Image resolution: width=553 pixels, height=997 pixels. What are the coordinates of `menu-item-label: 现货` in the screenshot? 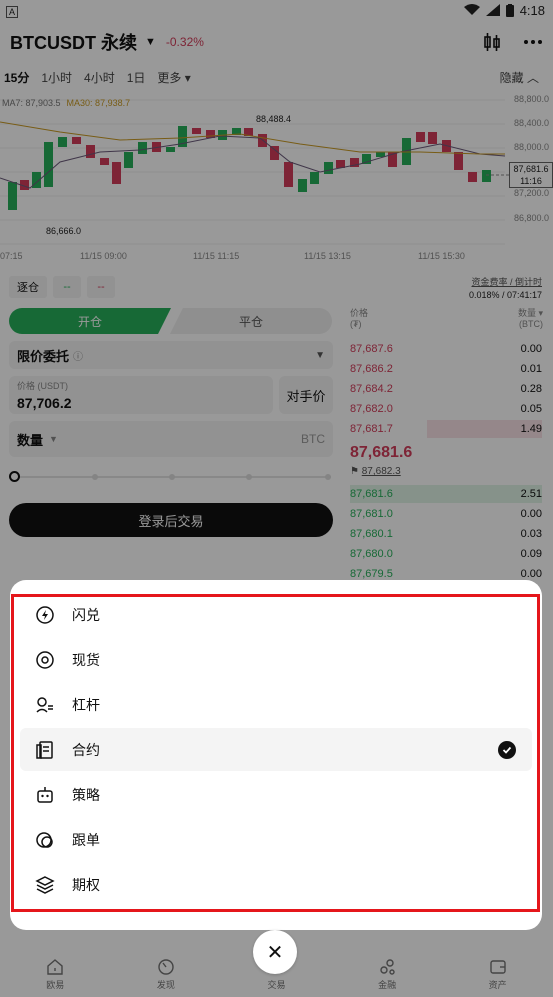 It's located at (86, 659).